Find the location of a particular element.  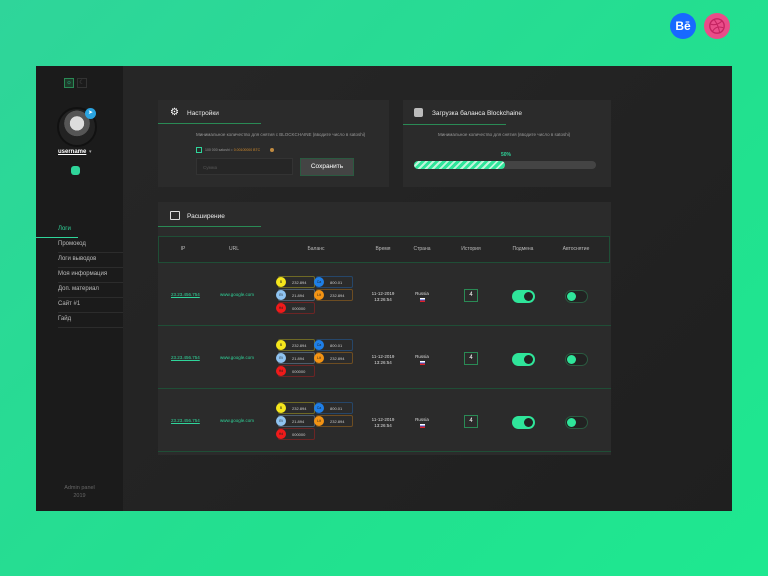

sidebar-item-3: Моя информация is located at coordinates (90, 275).